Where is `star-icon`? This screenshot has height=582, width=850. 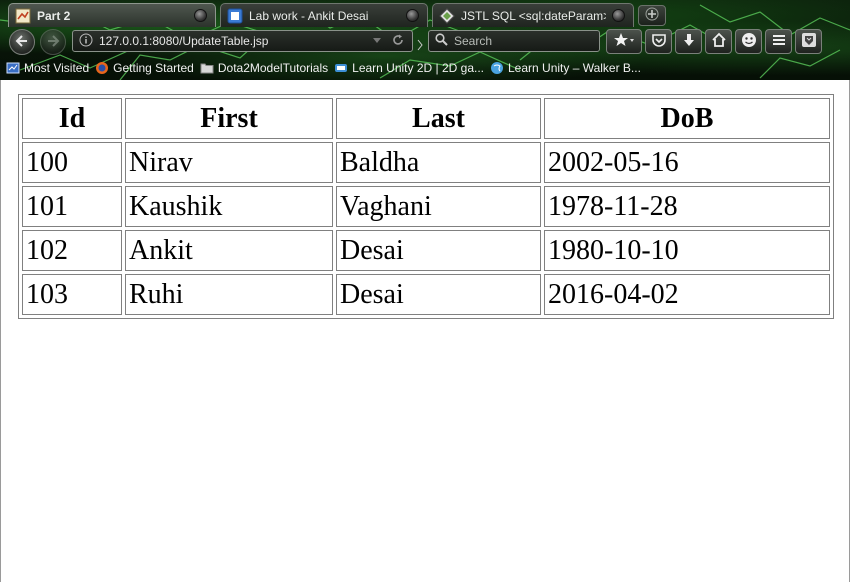
star-icon is located at coordinates (624, 42).